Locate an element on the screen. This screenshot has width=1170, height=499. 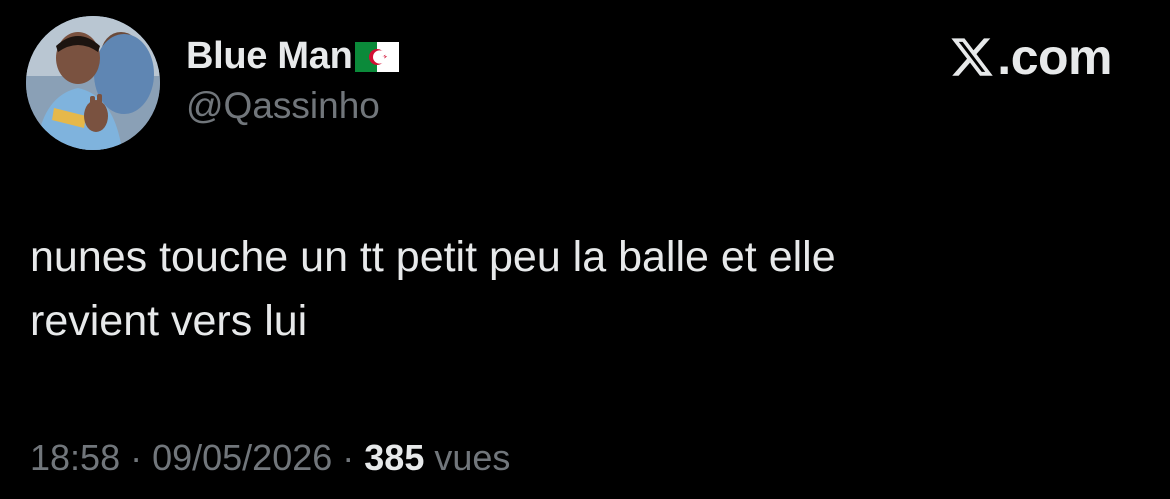
avatar is located at coordinates (93, 83).